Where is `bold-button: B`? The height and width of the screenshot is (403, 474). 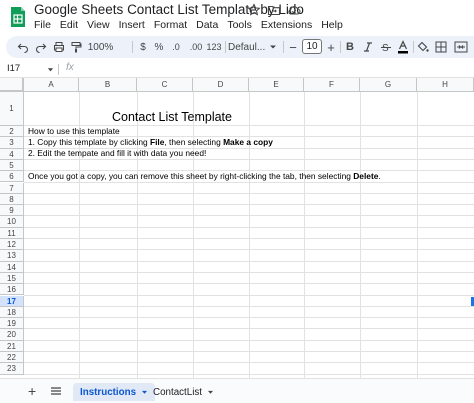
bold-button: B is located at coordinates (350, 47).